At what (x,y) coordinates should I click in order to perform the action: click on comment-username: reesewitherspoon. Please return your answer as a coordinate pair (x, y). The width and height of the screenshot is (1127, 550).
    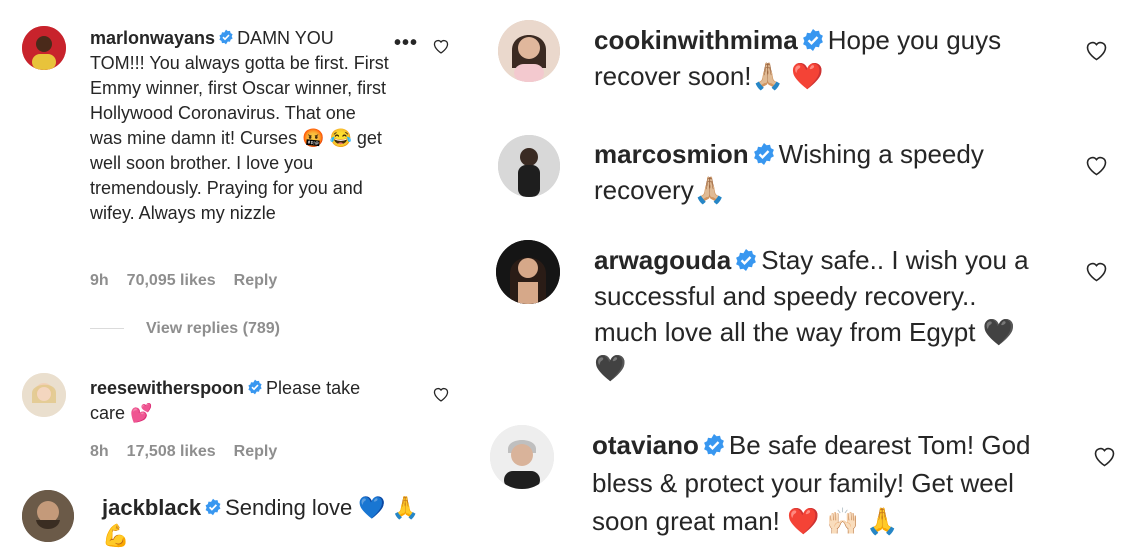
    Looking at the image, I should click on (167, 388).